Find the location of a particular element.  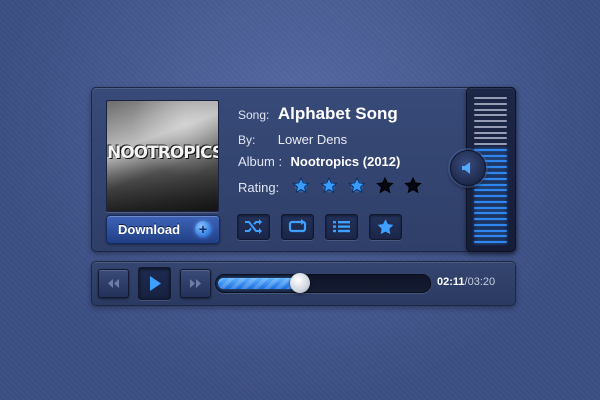

artist-label: By: is located at coordinates (247, 140).